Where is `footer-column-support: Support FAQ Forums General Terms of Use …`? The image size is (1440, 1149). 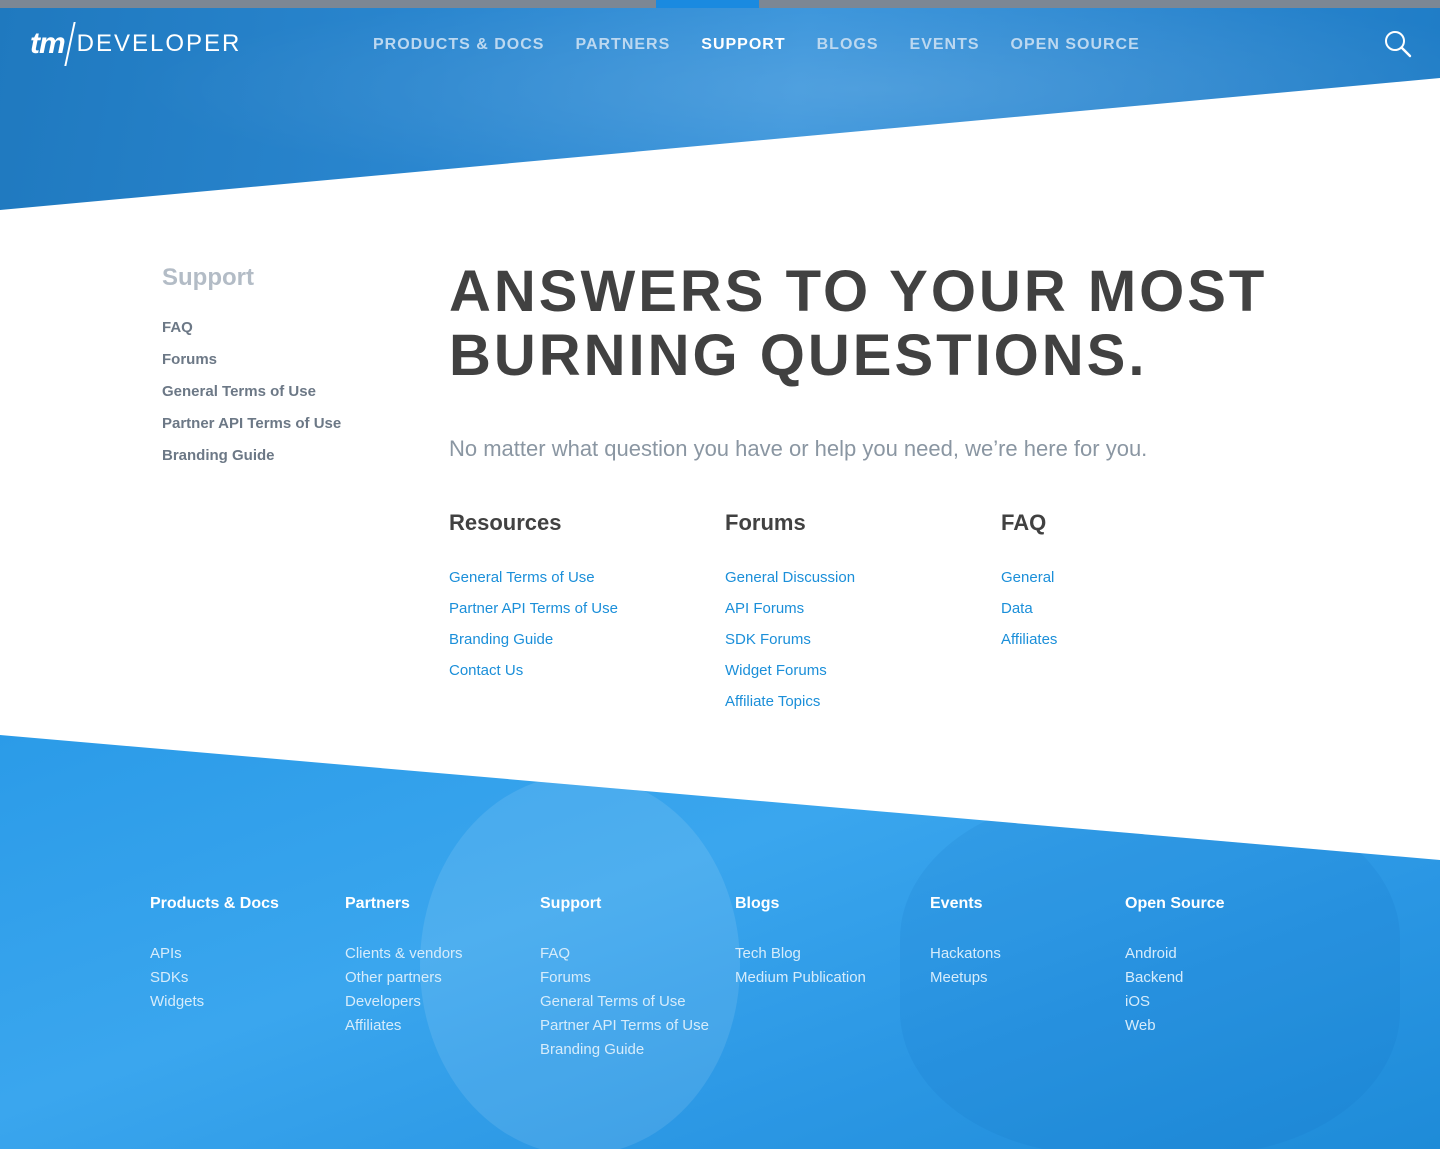
footer-column-support: Support FAQ Forums General Terms of Use … is located at coordinates (625, 978).